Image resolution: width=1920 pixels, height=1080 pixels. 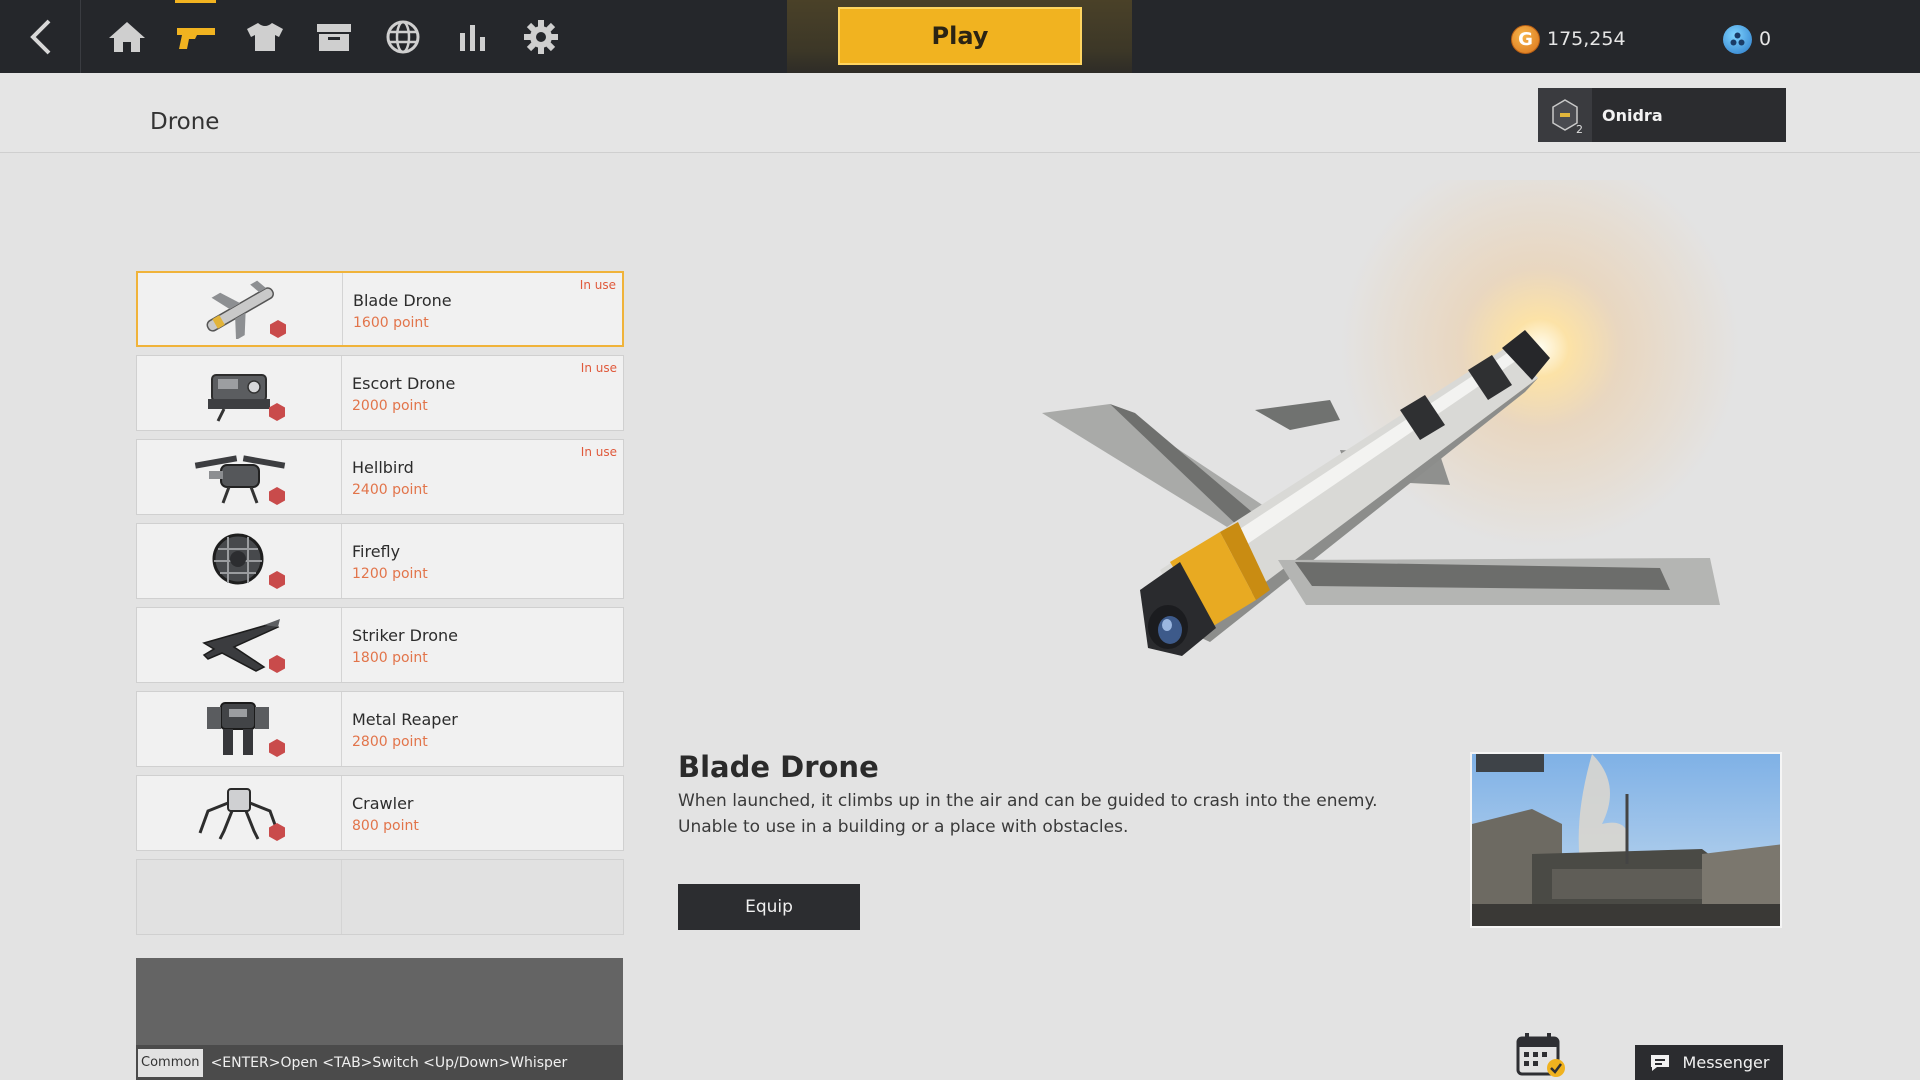 What do you see at coordinates (185, 122) in the screenshot?
I see `page-title: Drone` at bounding box center [185, 122].